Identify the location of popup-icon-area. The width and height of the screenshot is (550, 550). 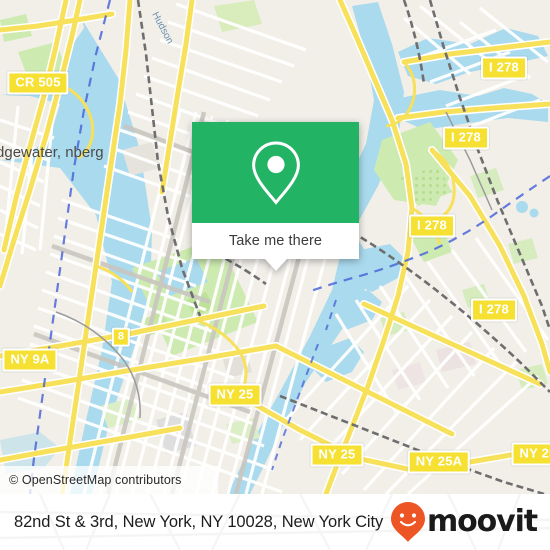
(275, 172).